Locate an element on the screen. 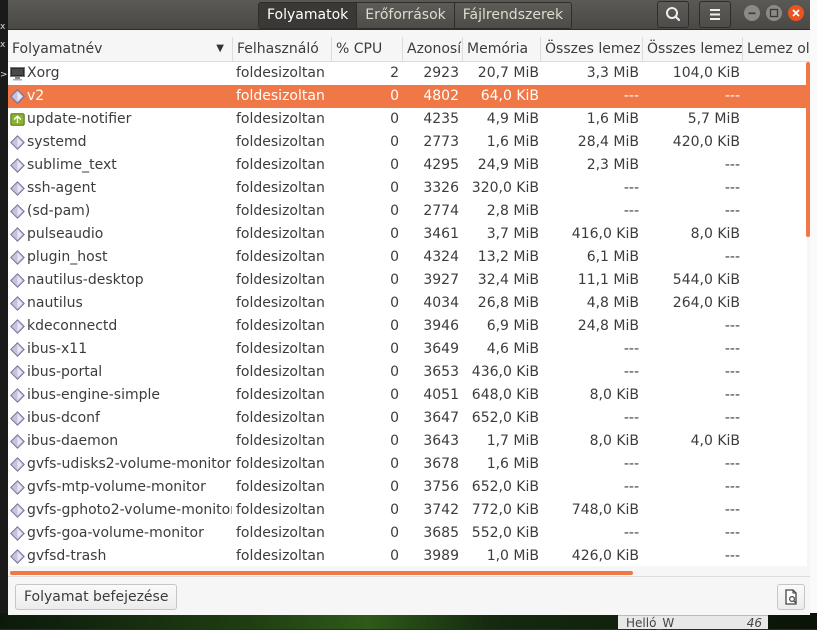  menu-button is located at coordinates (715, 14).